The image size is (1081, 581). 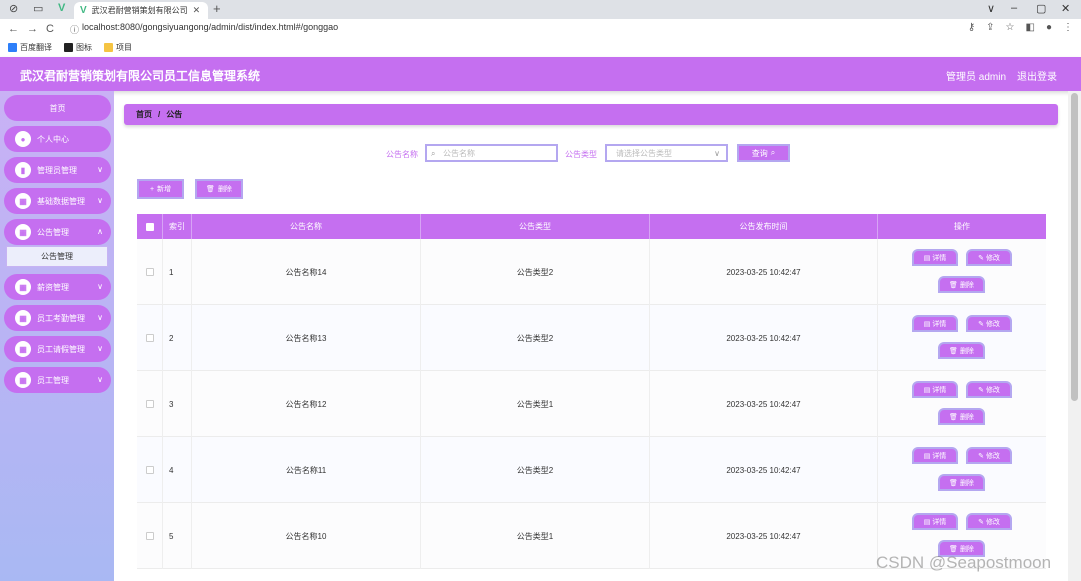 I want to click on bookmarks-bar: 百度翻译 图标 项目, so click(x=540, y=47).